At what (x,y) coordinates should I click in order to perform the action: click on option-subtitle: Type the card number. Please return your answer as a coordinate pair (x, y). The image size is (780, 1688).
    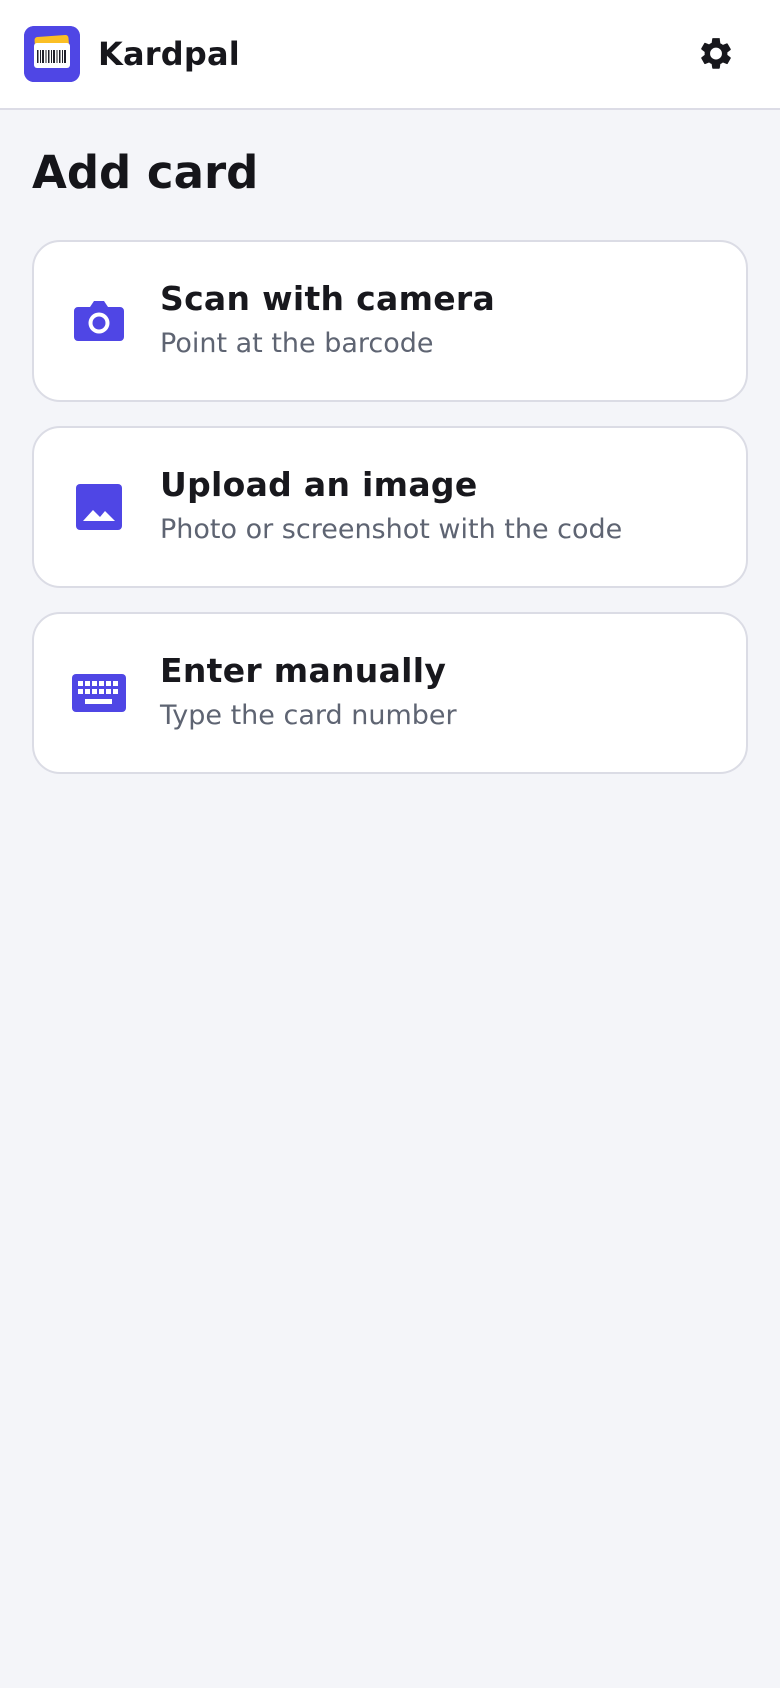
    Looking at the image, I should click on (308, 716).